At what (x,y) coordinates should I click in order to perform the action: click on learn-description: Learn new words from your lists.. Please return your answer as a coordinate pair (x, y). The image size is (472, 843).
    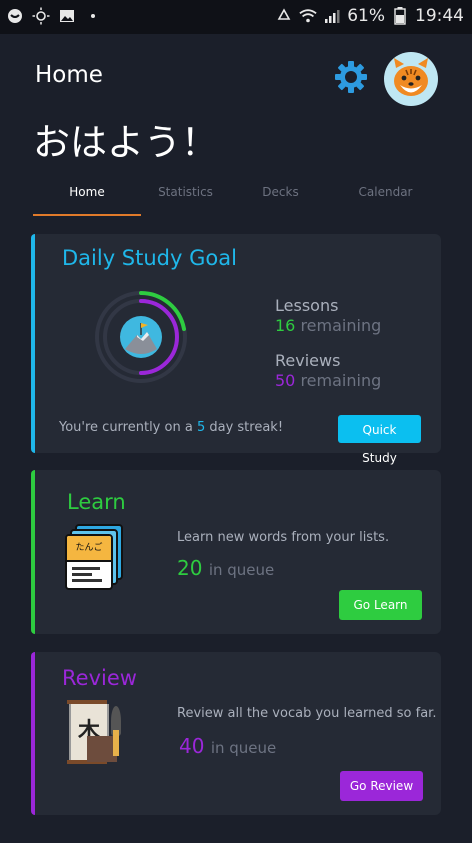
    Looking at the image, I should click on (283, 537).